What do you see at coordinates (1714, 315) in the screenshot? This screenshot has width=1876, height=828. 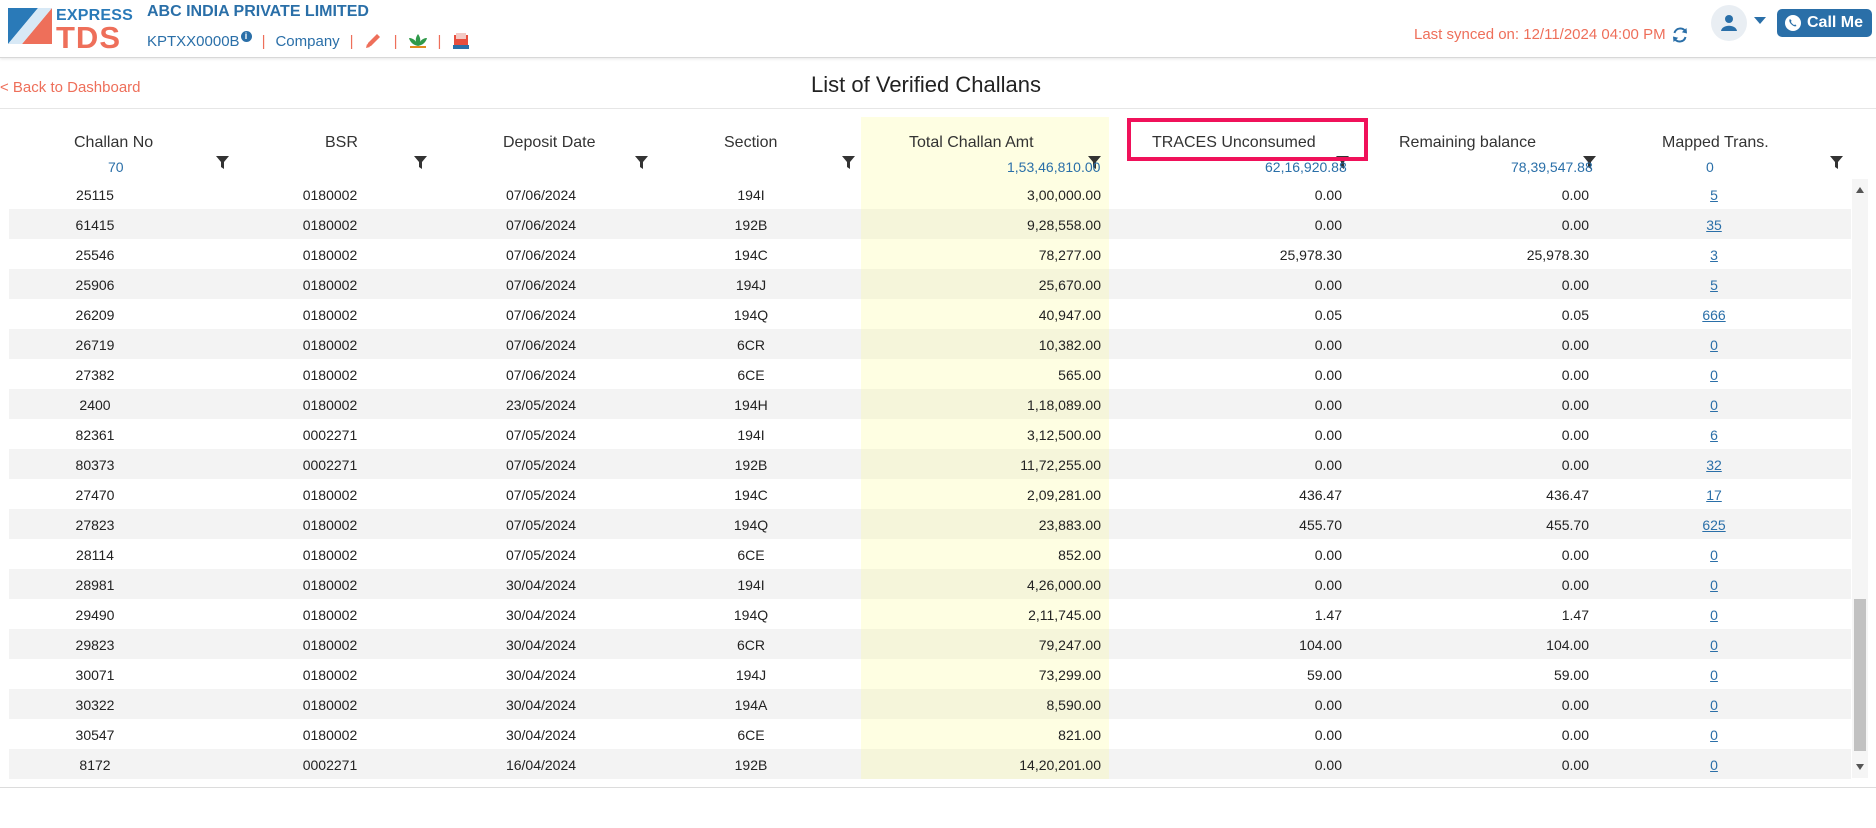 I see `cell-mapped-trans: 666` at bounding box center [1714, 315].